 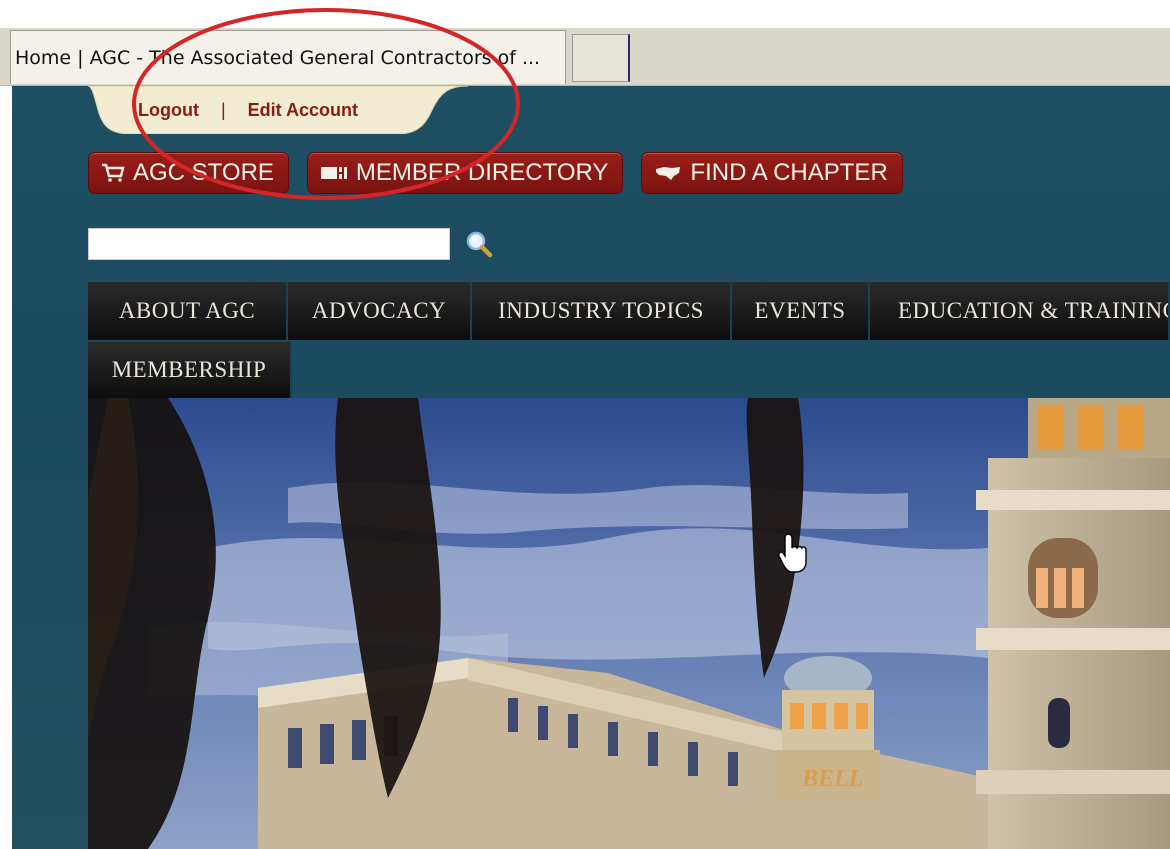 I want to click on find-a-chapter-button: FIND A CHAPTER, so click(x=772, y=173).